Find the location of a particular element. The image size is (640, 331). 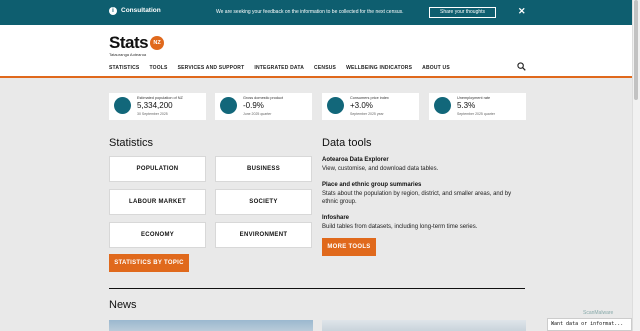

nav-census: CENSUS is located at coordinates (325, 68).